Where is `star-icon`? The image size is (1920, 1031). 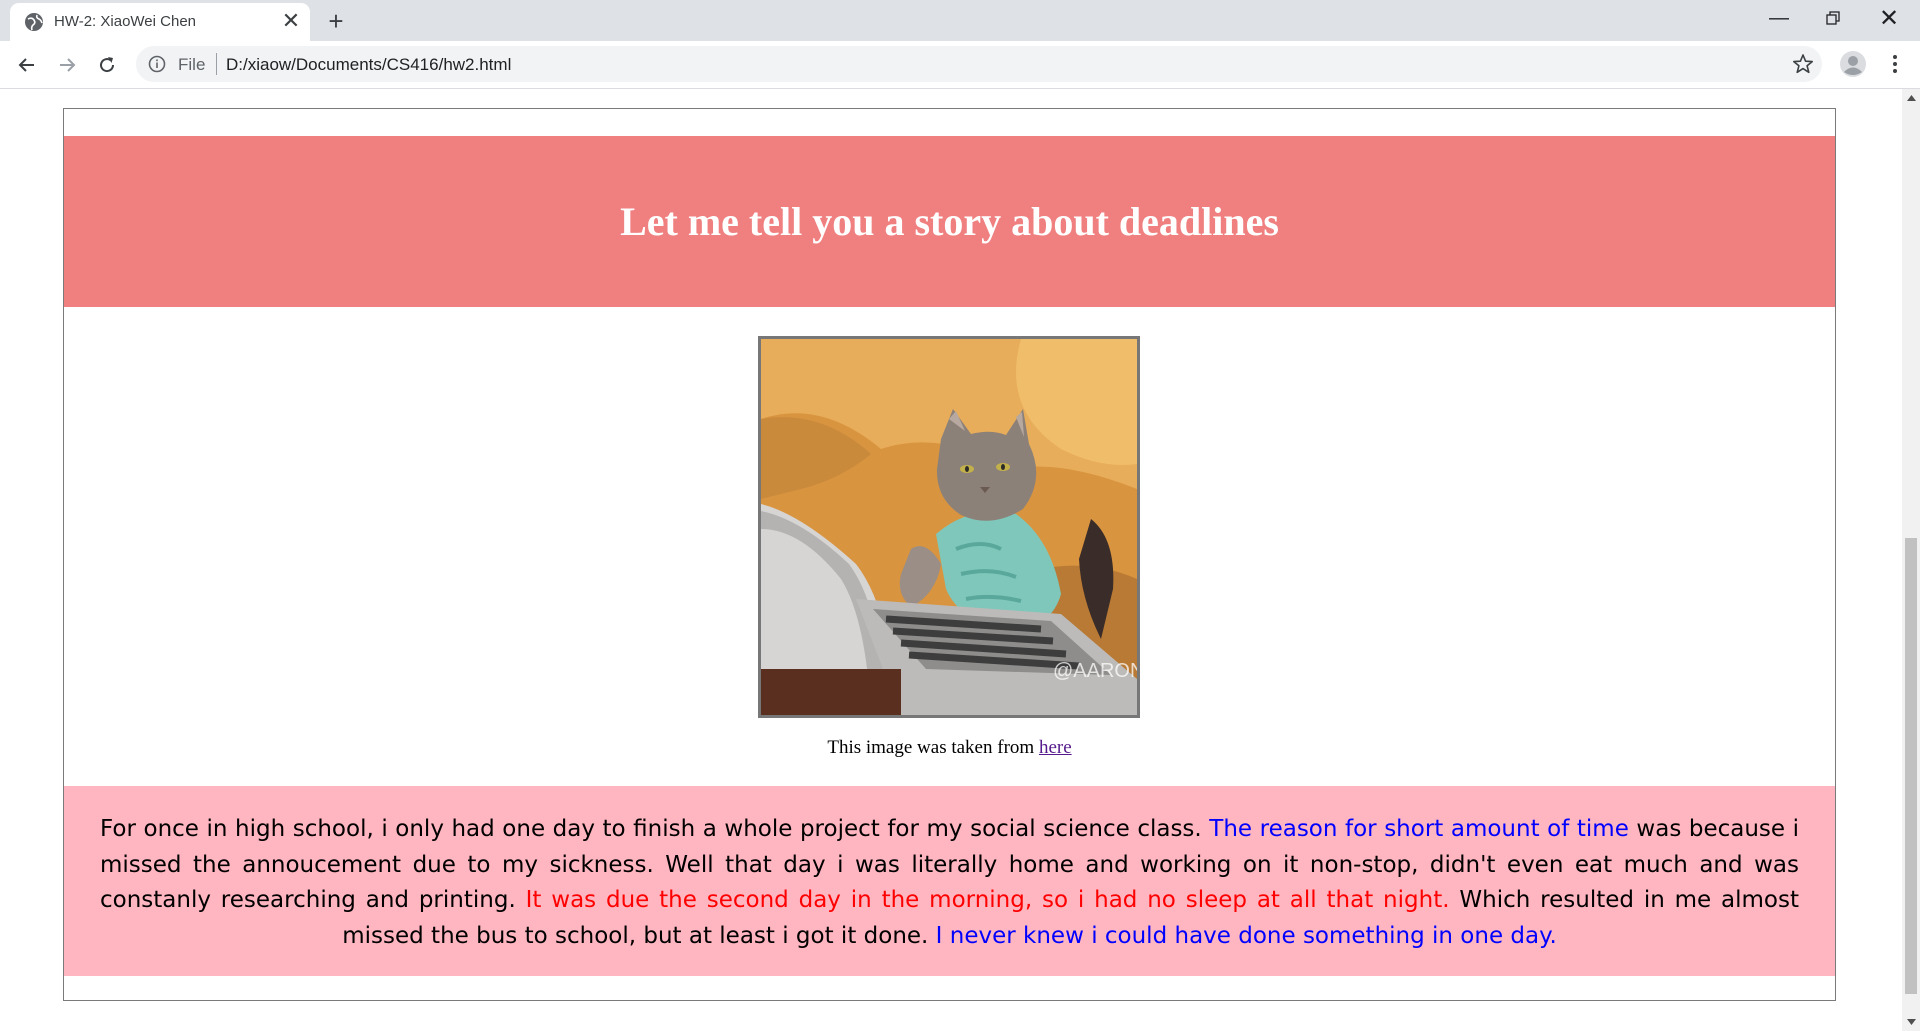
star-icon is located at coordinates (1803, 64).